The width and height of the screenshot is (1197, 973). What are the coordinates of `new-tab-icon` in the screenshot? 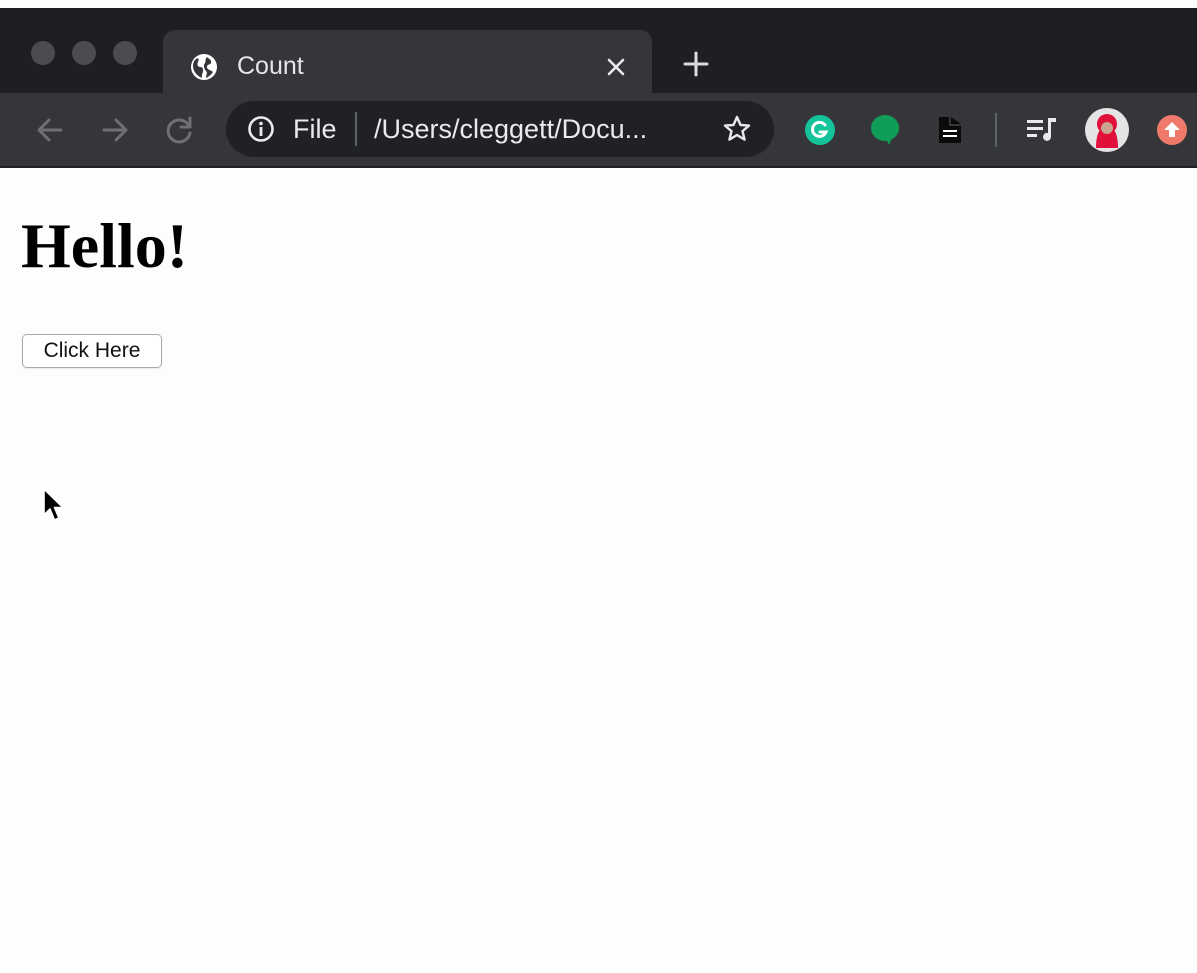 It's located at (696, 64).